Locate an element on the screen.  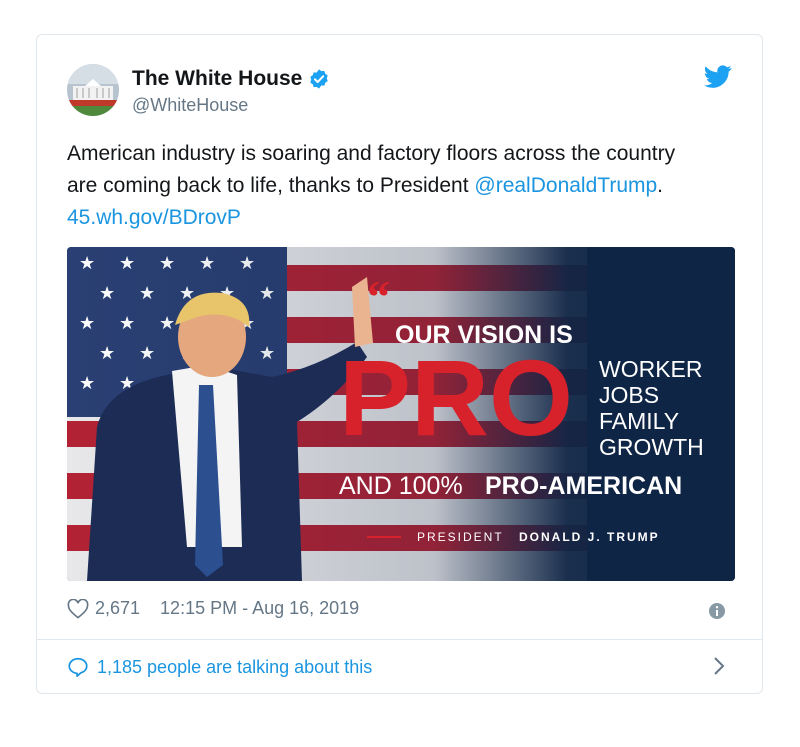
pro-item-jobs: JOBS is located at coordinates (629, 395).